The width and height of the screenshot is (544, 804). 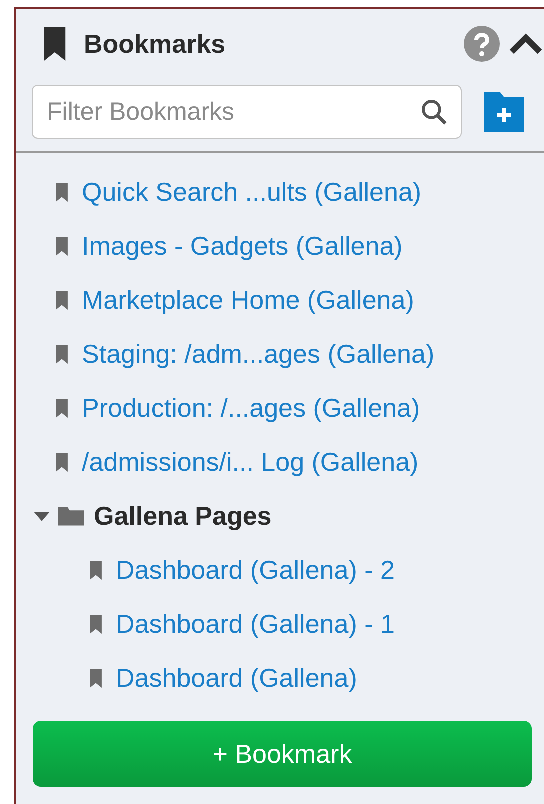 I want to click on folder-label: Gallena Pages, so click(x=183, y=516).